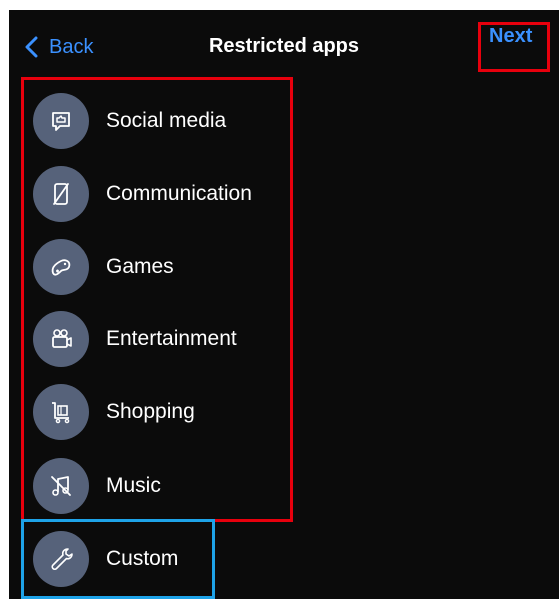  I want to click on phone-off-icon, so click(61, 194).